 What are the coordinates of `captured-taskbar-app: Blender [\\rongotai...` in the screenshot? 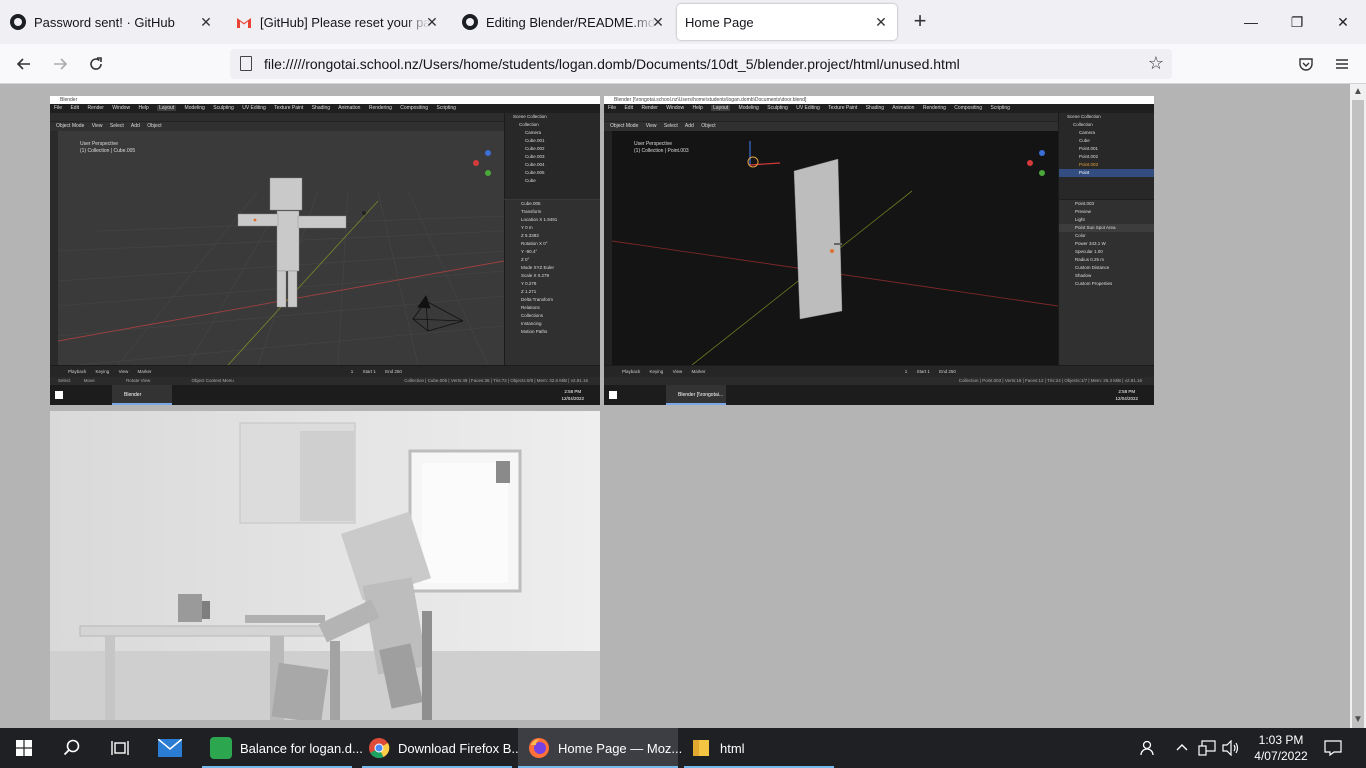 It's located at (696, 395).